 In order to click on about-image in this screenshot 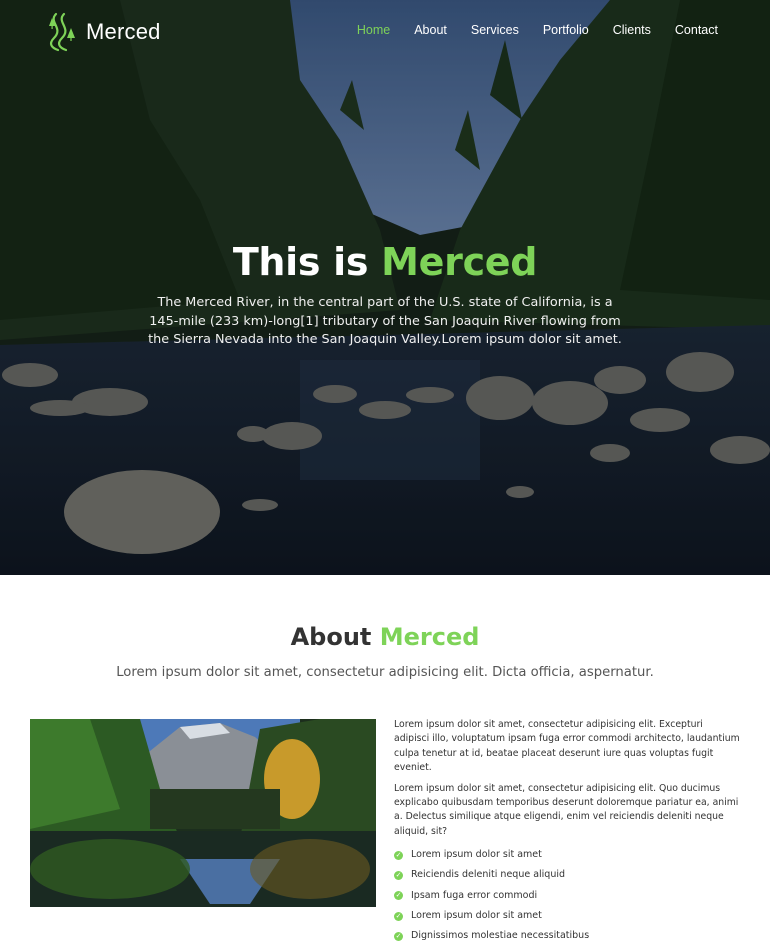, I will do `click(203, 813)`.